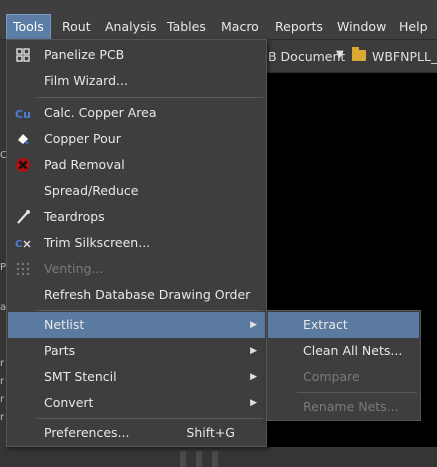 The height and width of the screenshot is (467, 437). I want to click on menu-tools: Tools, so click(28, 27).